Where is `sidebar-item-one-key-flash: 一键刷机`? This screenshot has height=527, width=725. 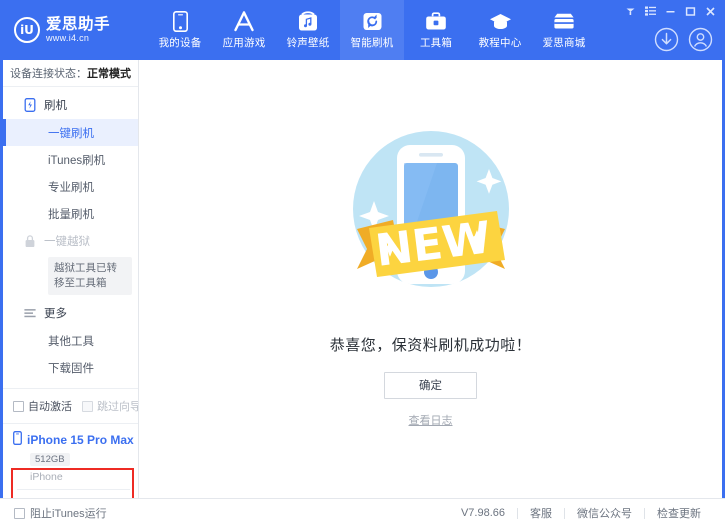
sidebar-item-one-key-flash: 一键刷机 is located at coordinates (70, 132).